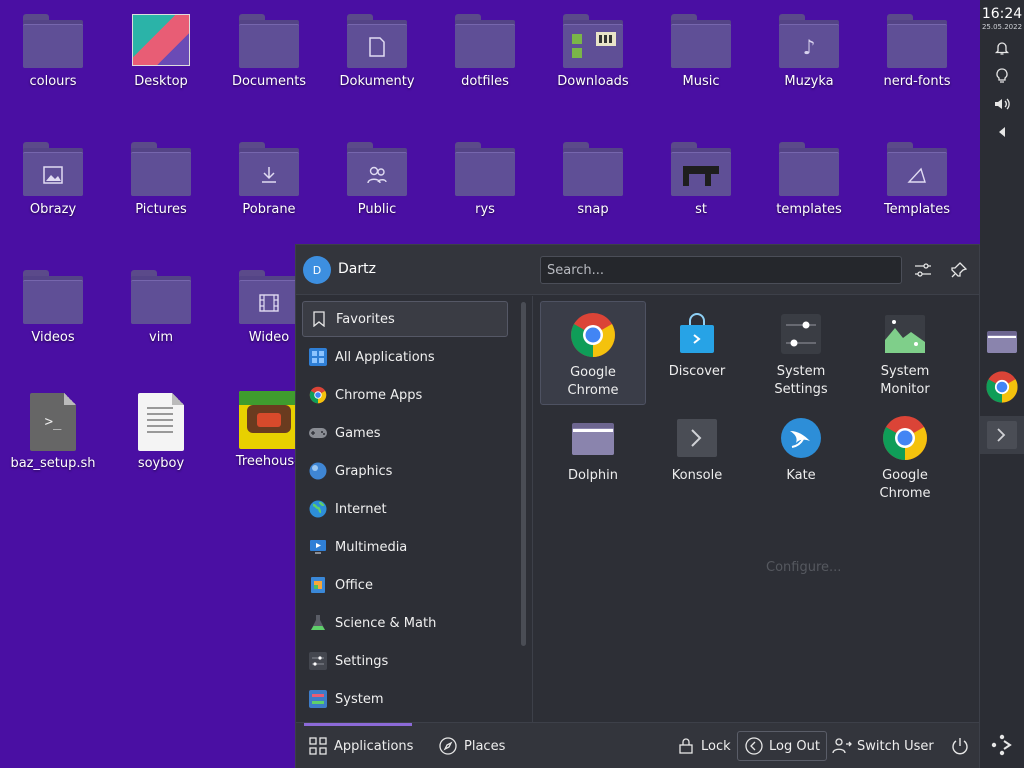  I want to click on desktop-item-label: soyboy, so click(161, 463).